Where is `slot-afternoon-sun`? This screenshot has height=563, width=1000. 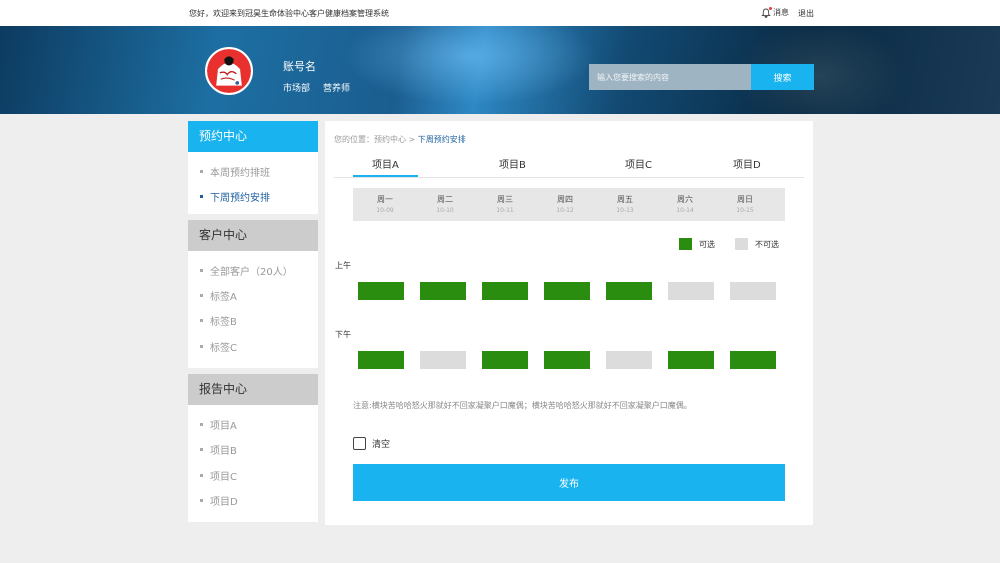 slot-afternoon-sun is located at coordinates (753, 360).